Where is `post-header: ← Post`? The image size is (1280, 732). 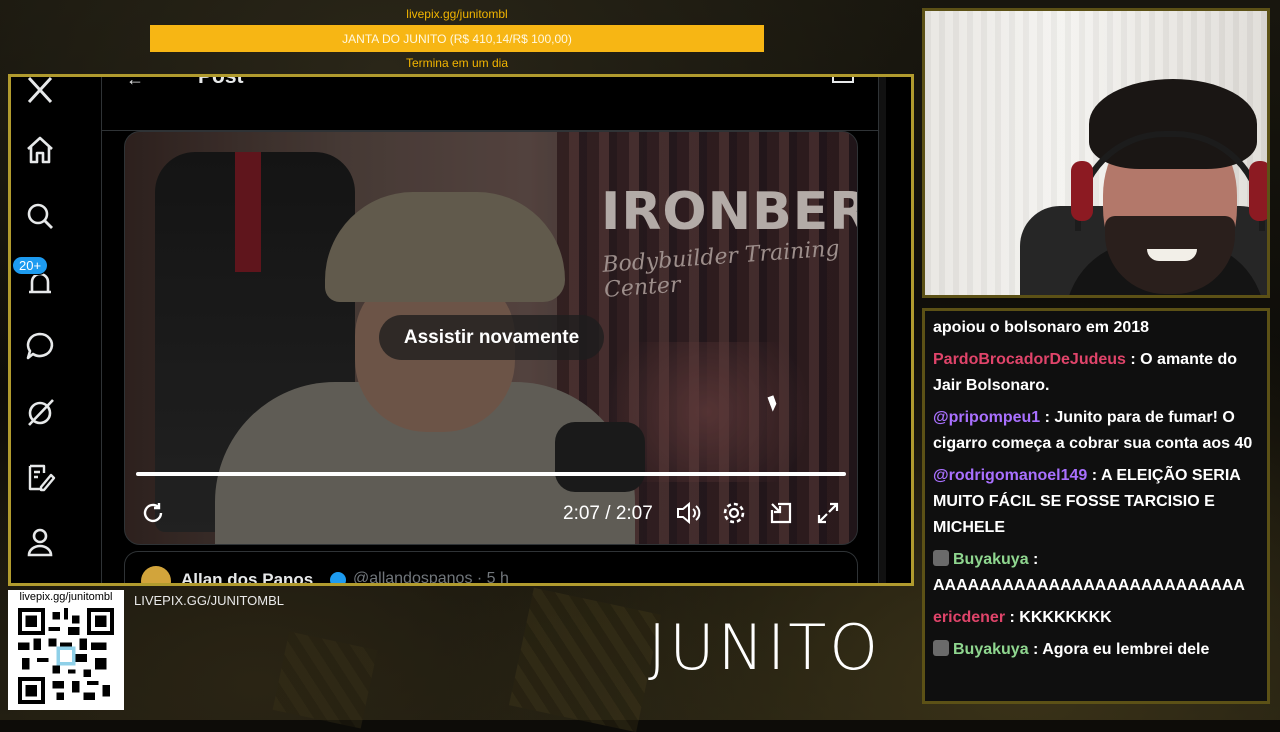 post-header: ← Post is located at coordinates (490, 97).